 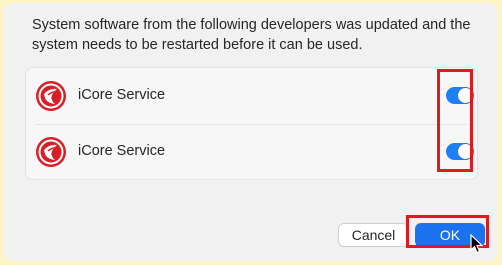 What do you see at coordinates (455, 120) in the screenshot?
I see `toggle-highlight-box` at bounding box center [455, 120].